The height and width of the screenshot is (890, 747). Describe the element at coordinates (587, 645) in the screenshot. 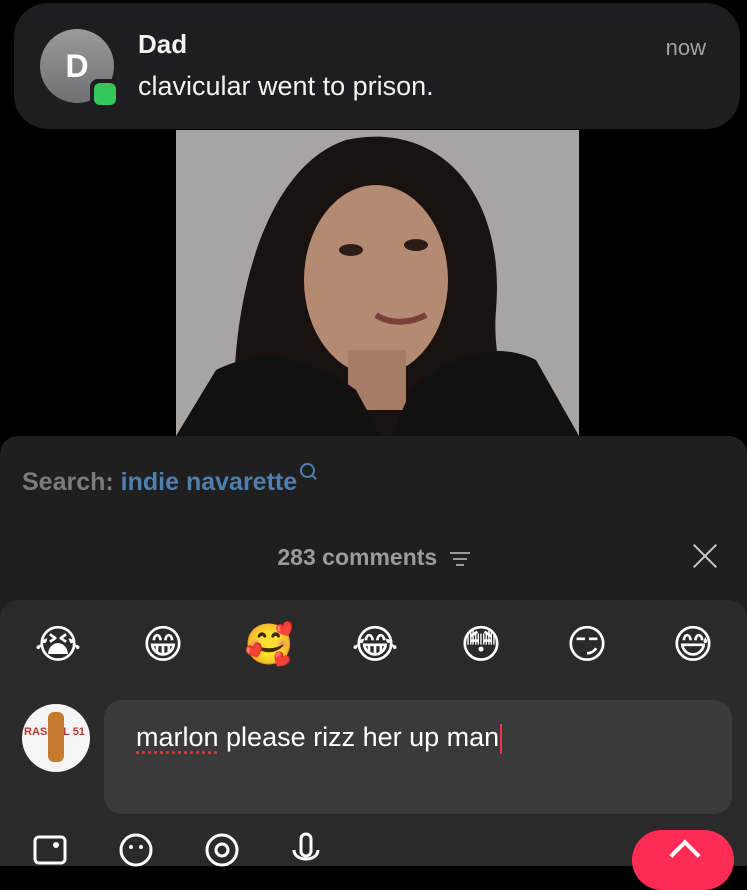

I see `emoji-smirking: 😏` at that location.